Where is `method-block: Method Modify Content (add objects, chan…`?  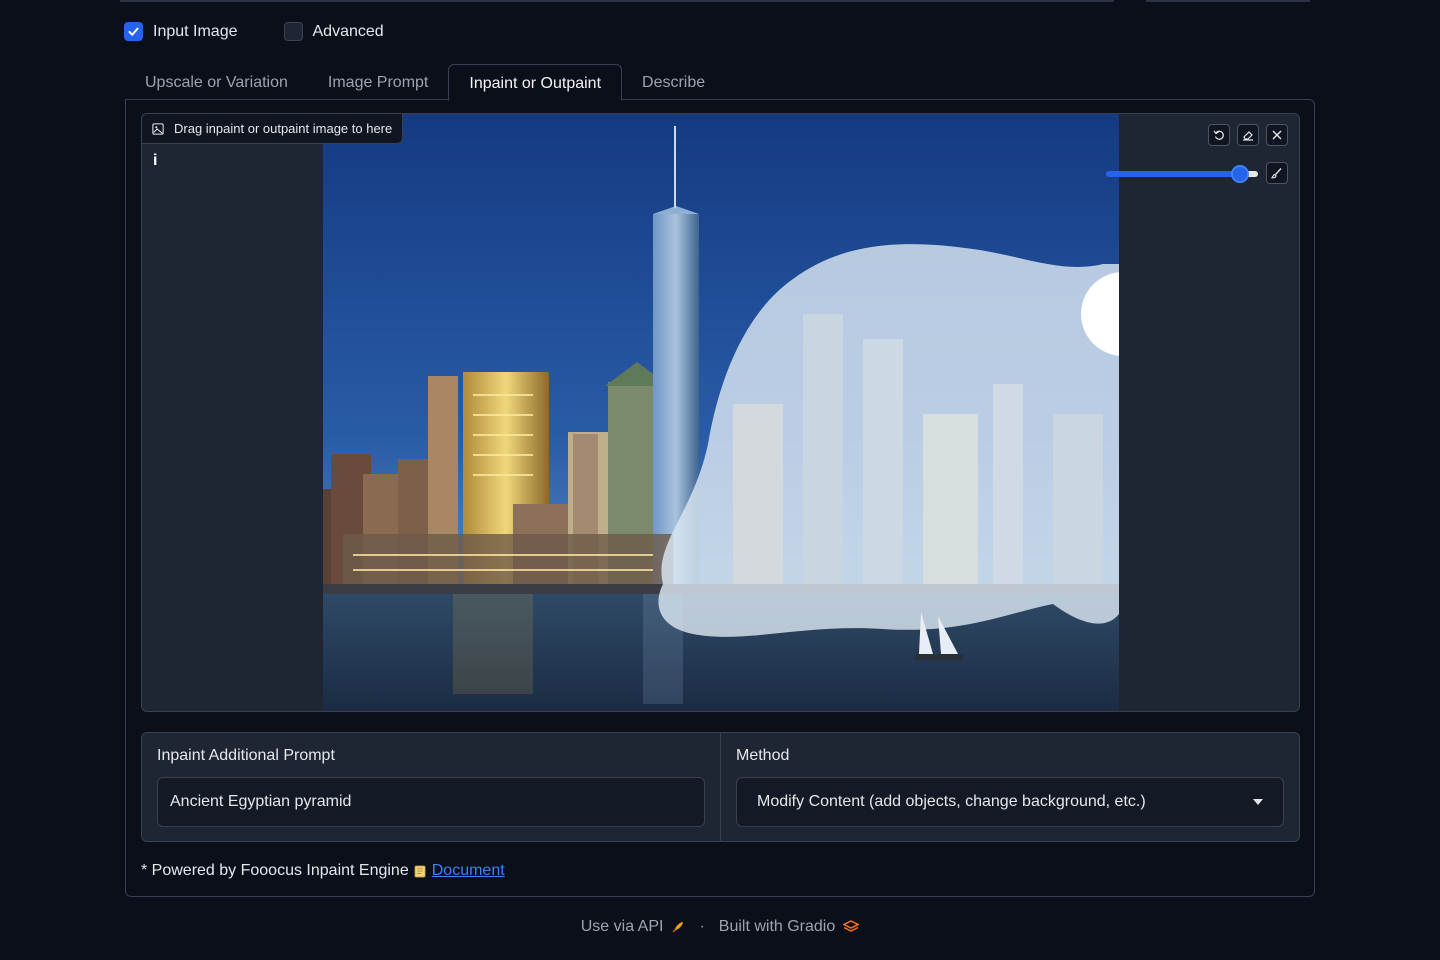 method-block: Method Modify Content (add objects, chan… is located at coordinates (1009, 787).